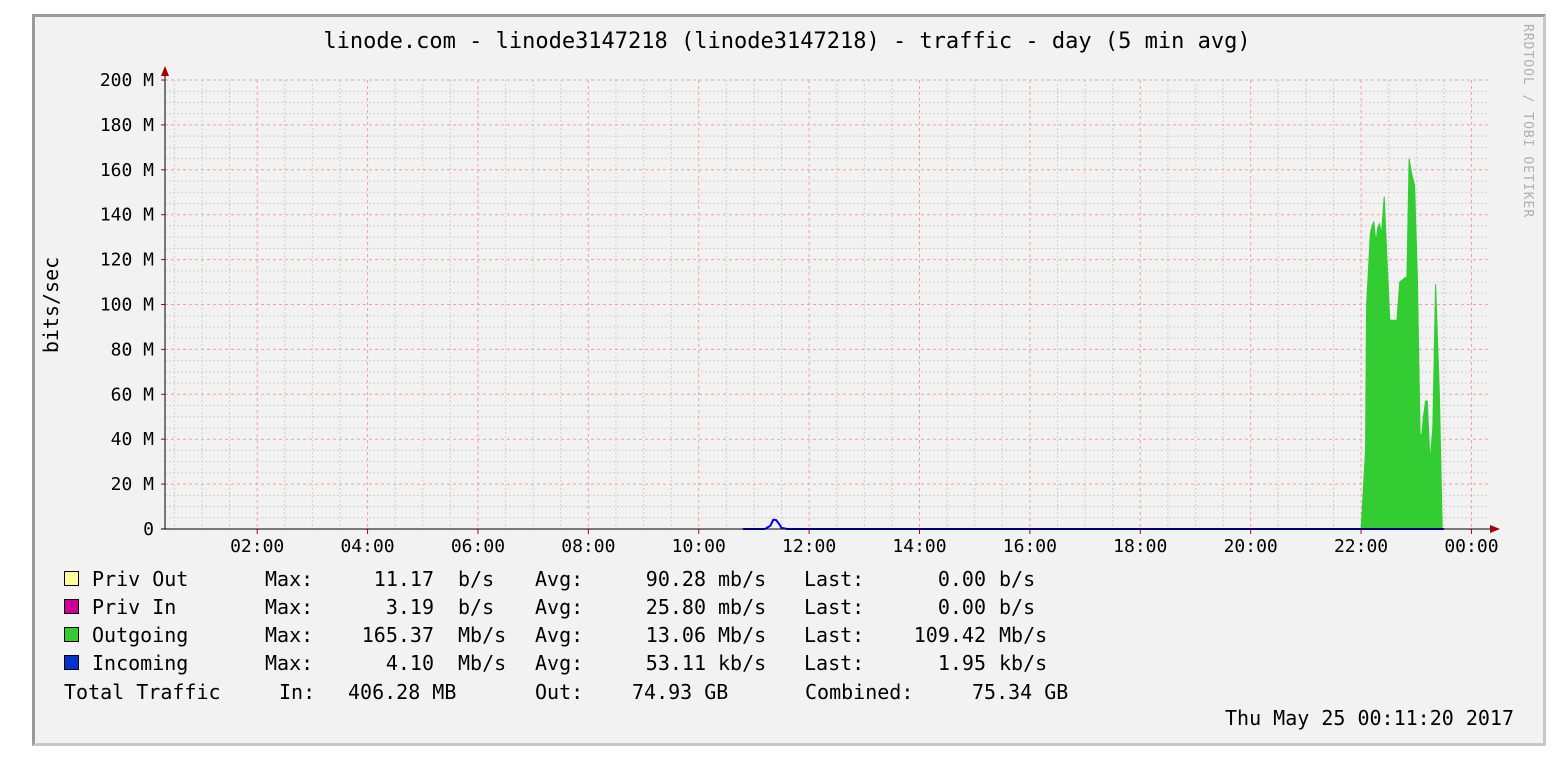 The image size is (1562, 762). What do you see at coordinates (1093, 524) in the screenshot?
I see `series-line-incoming` at bounding box center [1093, 524].